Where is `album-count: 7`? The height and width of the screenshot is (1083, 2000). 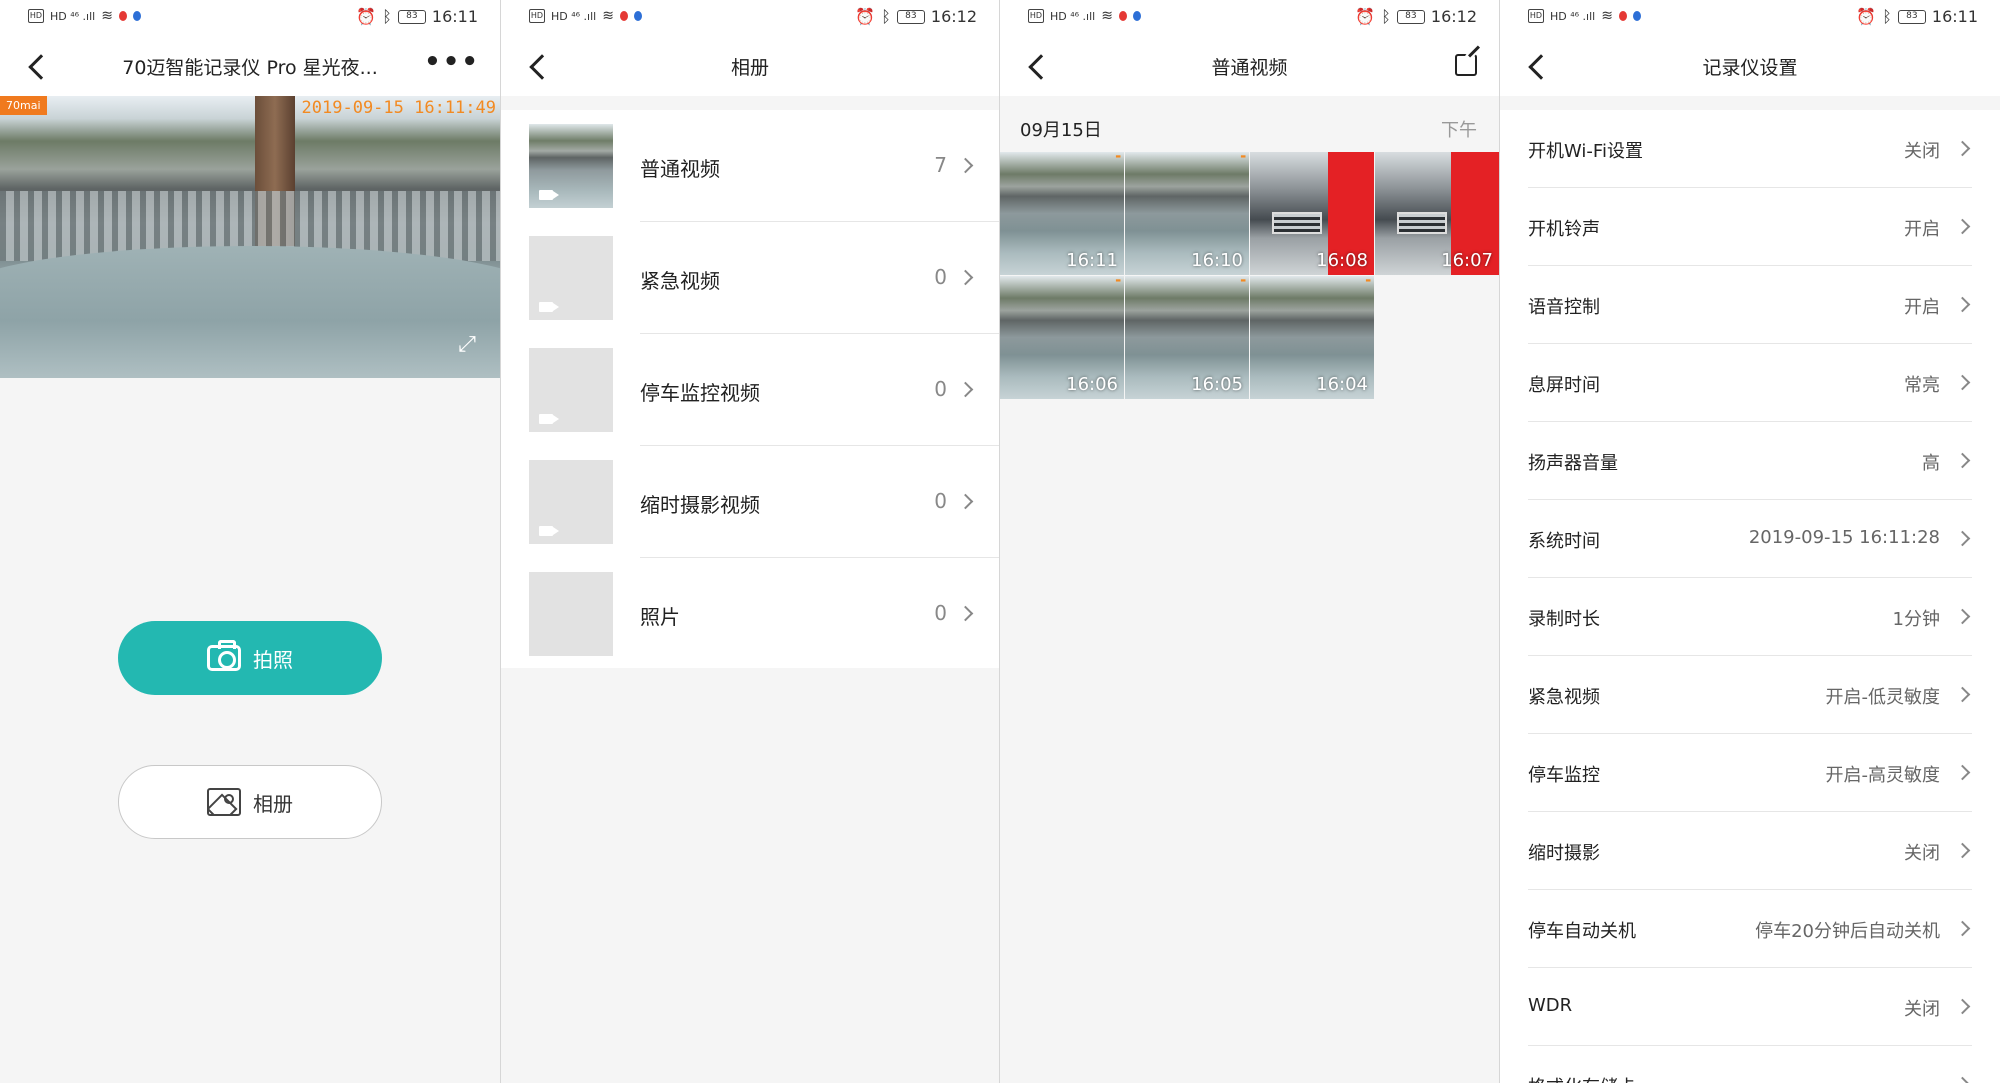
album-count: 7 is located at coordinates (940, 165).